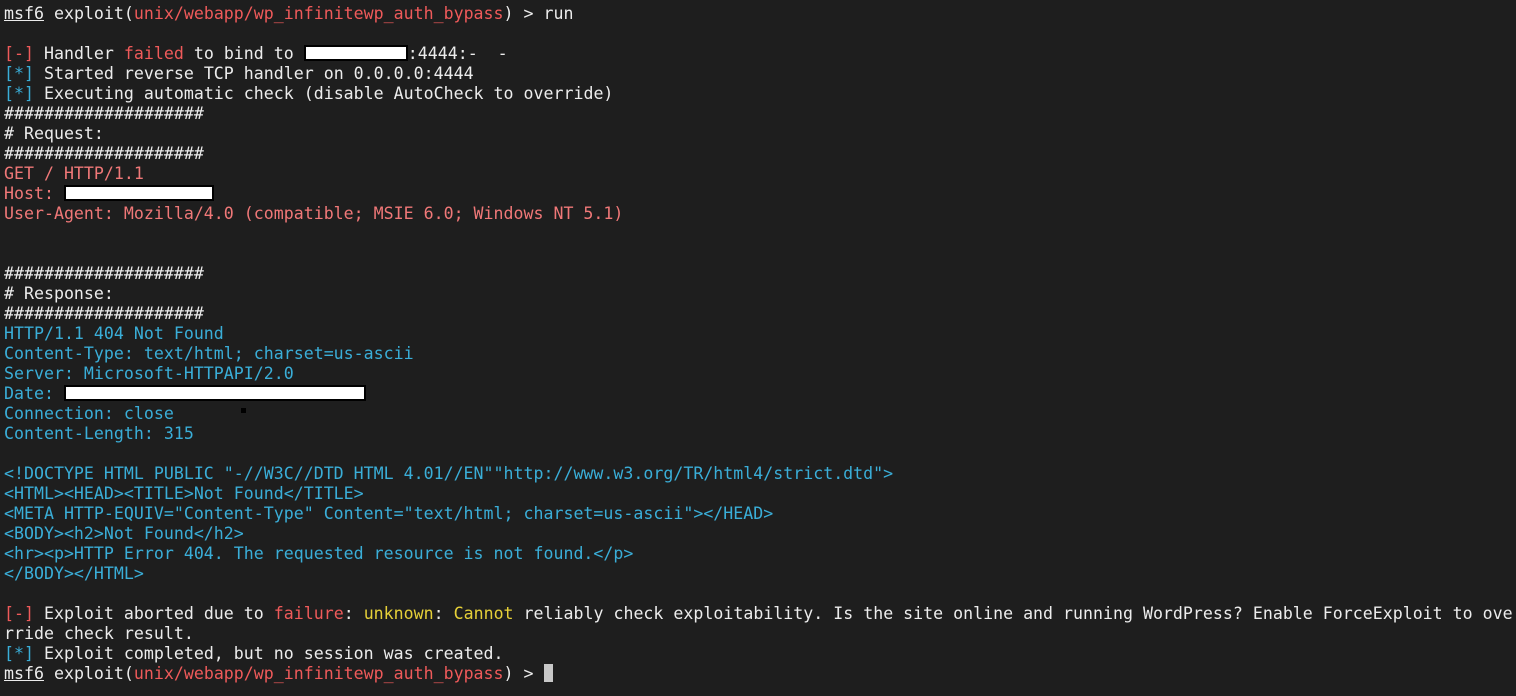  I want to click on redacted-date-block, so click(214, 393).